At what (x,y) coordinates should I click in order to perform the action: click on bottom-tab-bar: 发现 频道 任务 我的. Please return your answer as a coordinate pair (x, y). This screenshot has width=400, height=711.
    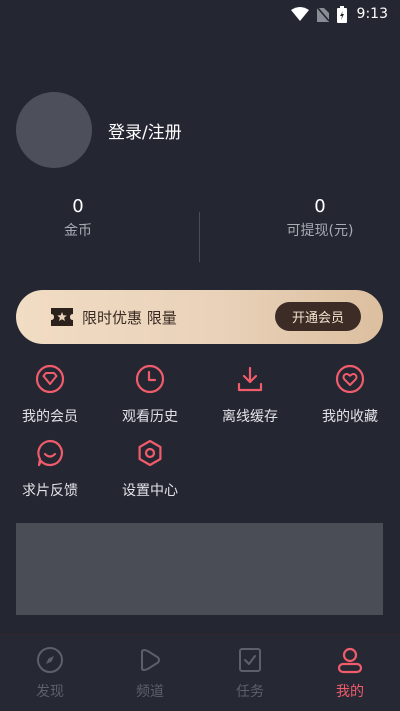
    Looking at the image, I should click on (200, 672).